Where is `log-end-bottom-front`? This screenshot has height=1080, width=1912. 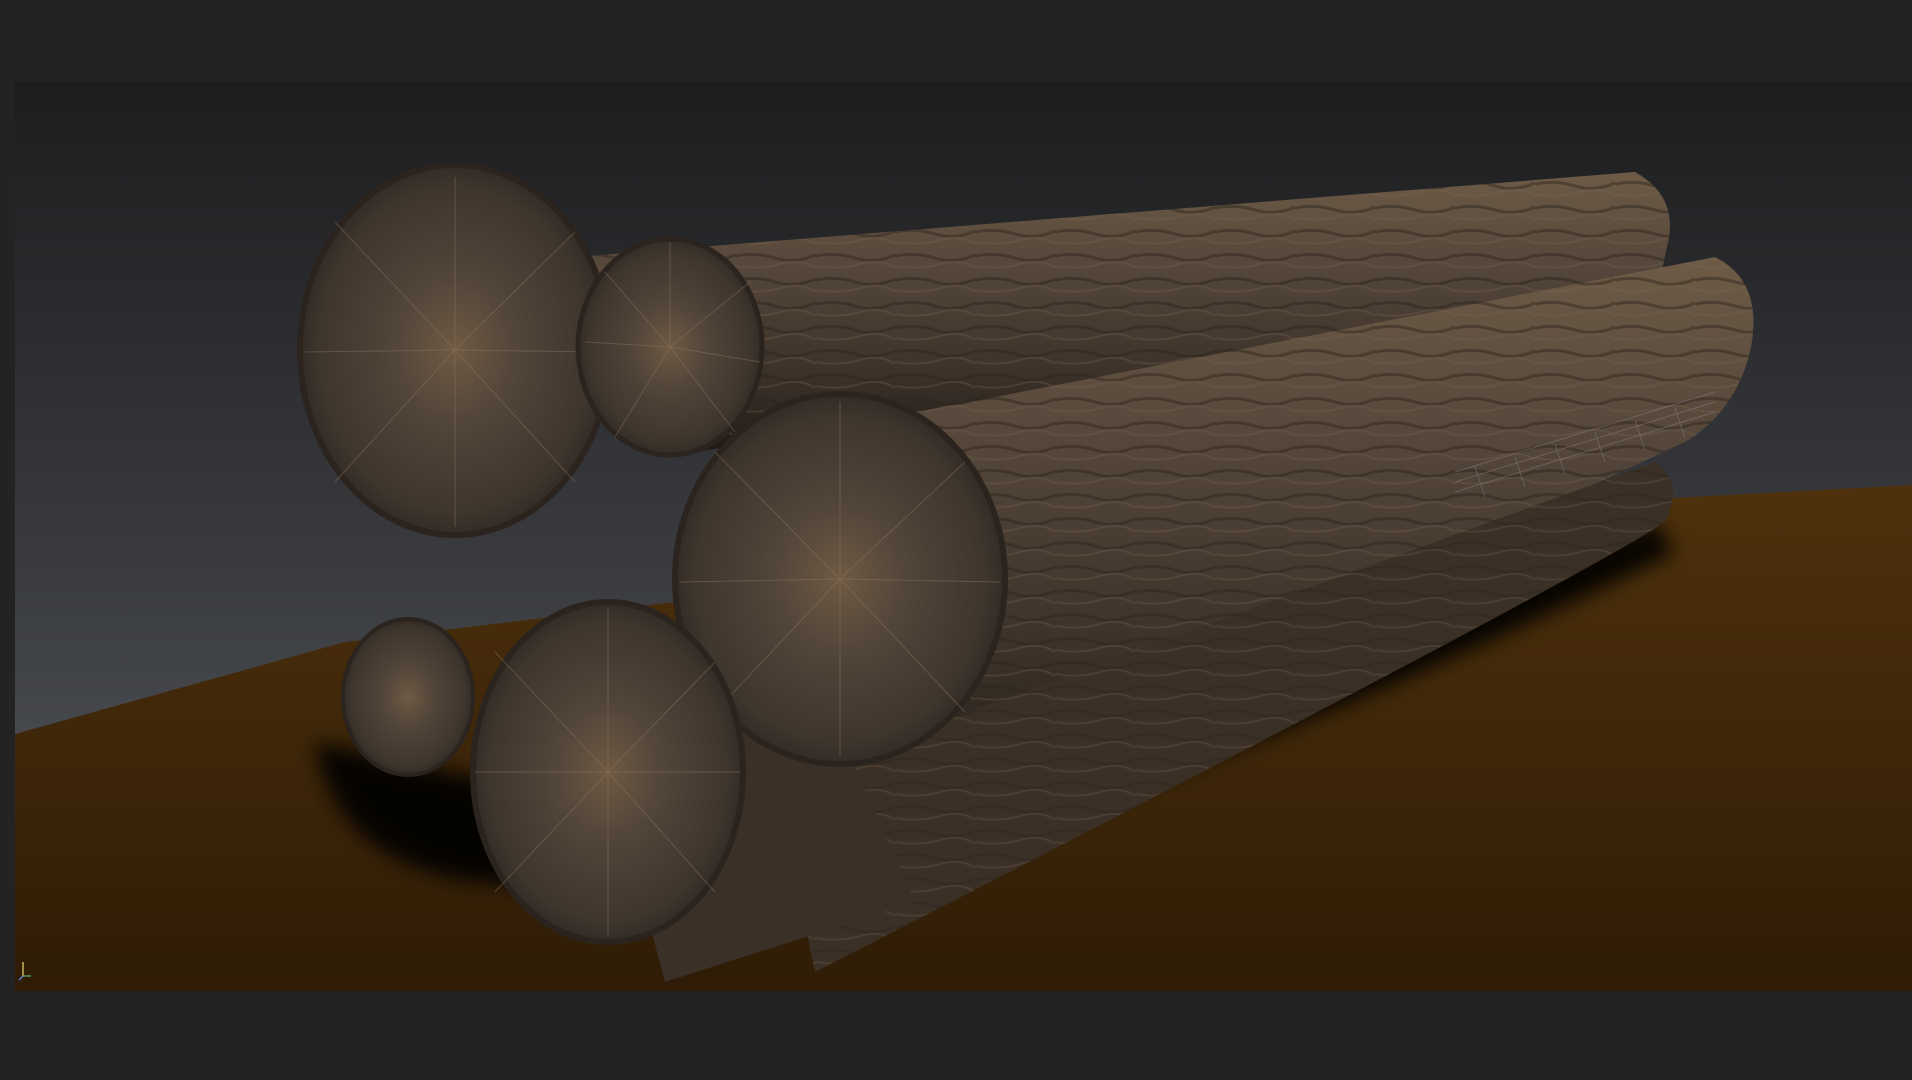 log-end-bottom-front is located at coordinates (608, 772).